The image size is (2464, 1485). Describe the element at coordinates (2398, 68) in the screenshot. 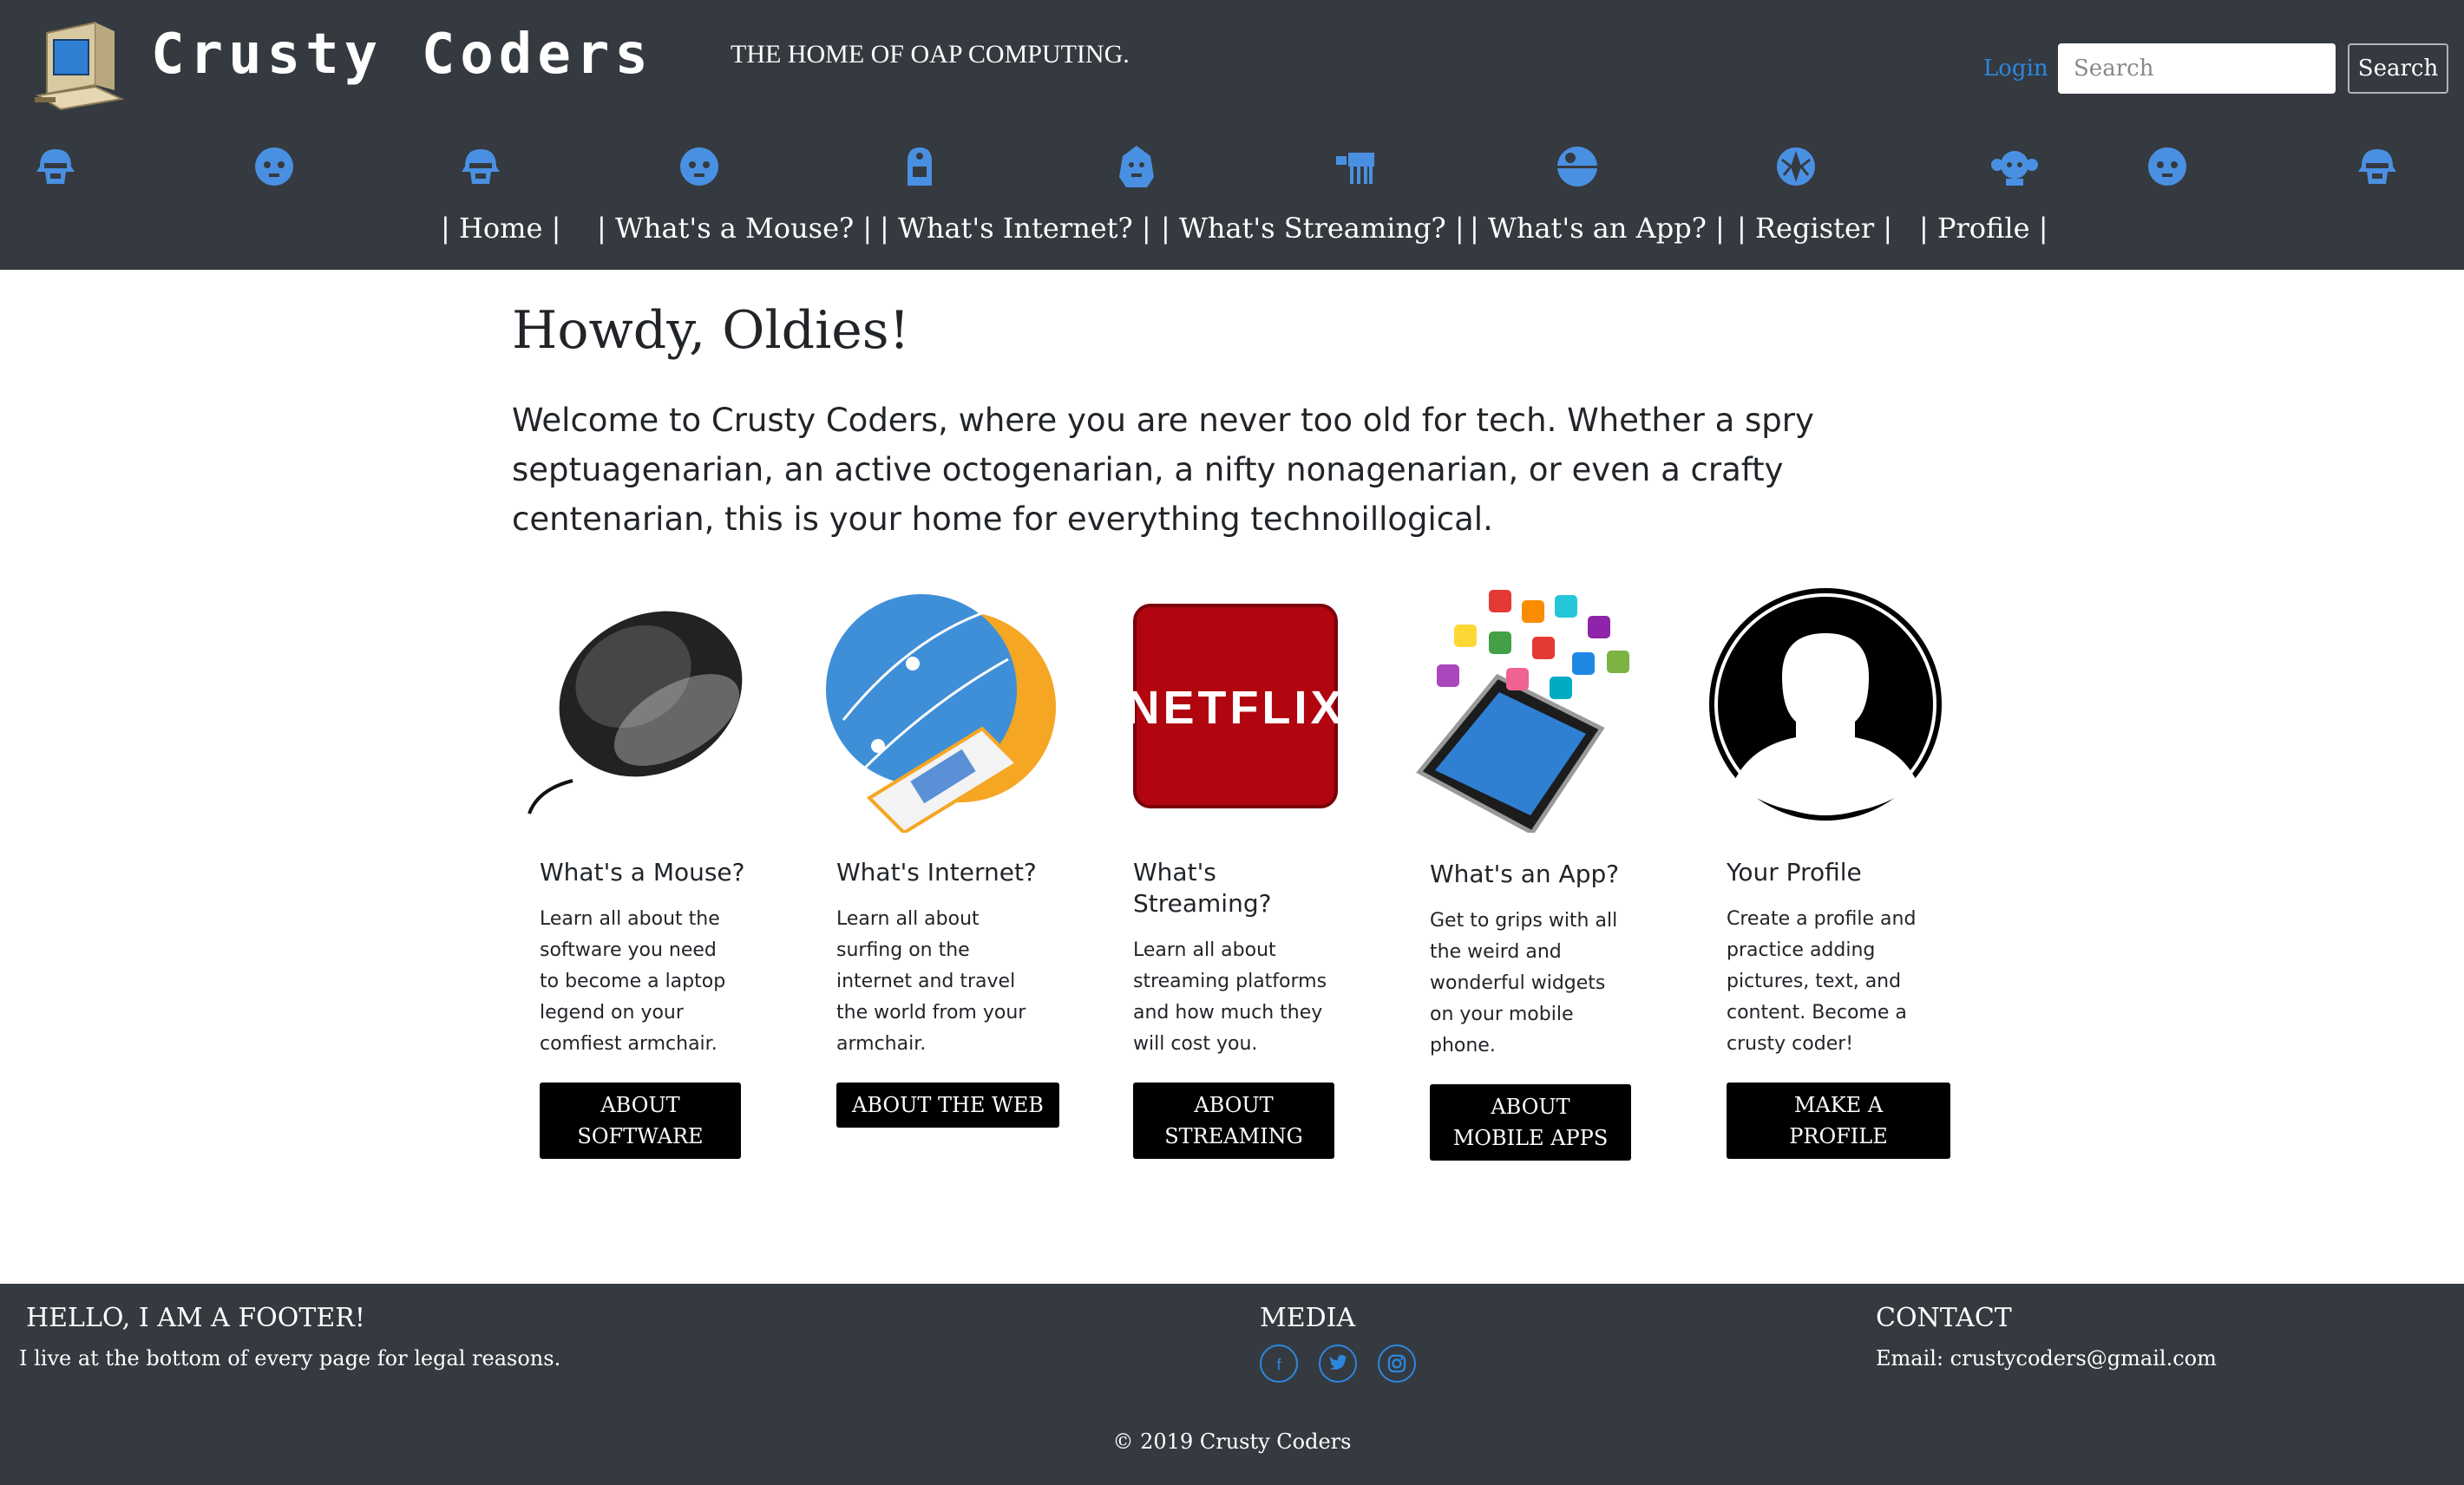

I see `search-button: Search` at that location.